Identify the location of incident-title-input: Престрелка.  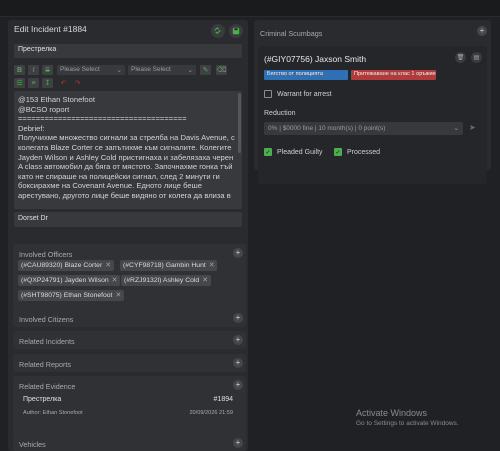
(128, 51).